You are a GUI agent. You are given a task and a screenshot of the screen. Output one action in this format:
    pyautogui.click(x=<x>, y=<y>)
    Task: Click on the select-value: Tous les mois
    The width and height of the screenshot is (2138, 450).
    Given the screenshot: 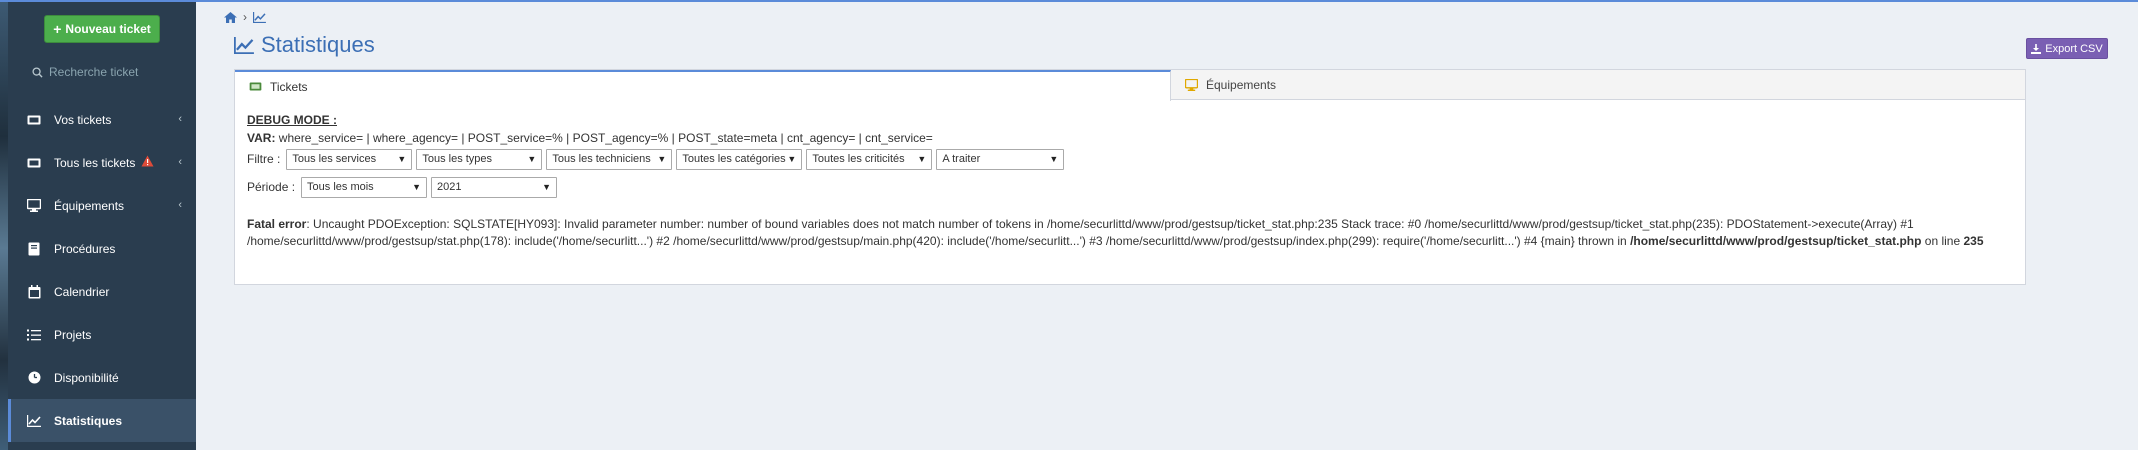 What is the action you would take?
    pyautogui.click(x=340, y=187)
    